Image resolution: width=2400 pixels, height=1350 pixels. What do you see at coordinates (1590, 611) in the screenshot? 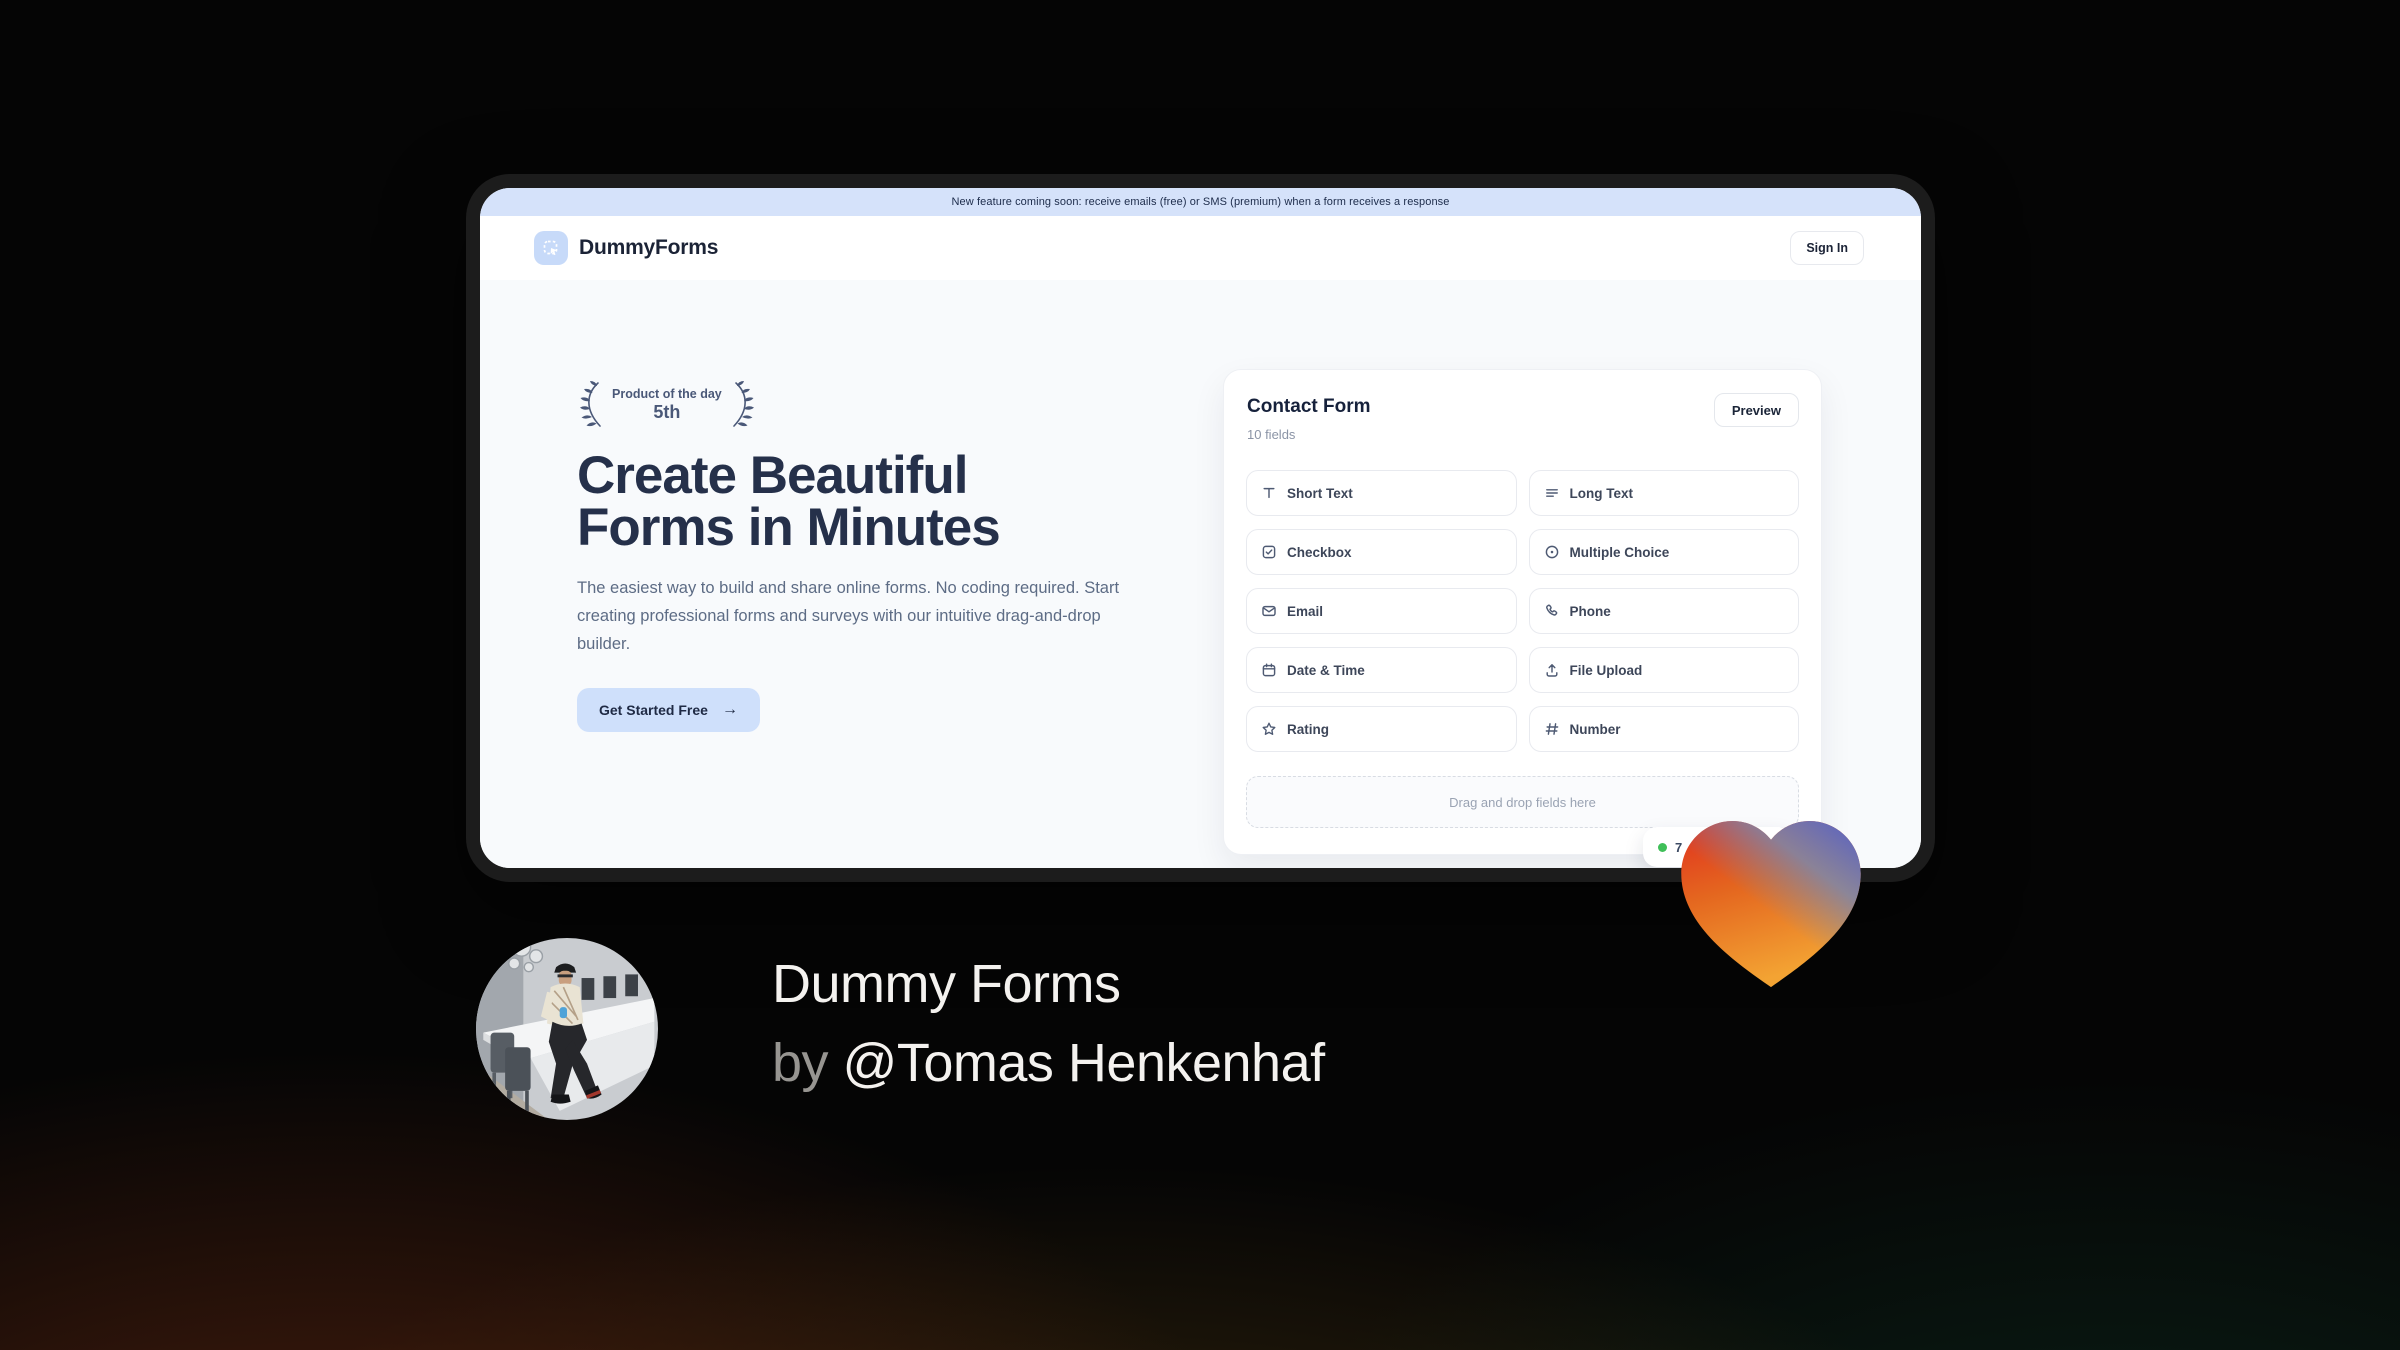
I see `field-label: Phone` at bounding box center [1590, 611].